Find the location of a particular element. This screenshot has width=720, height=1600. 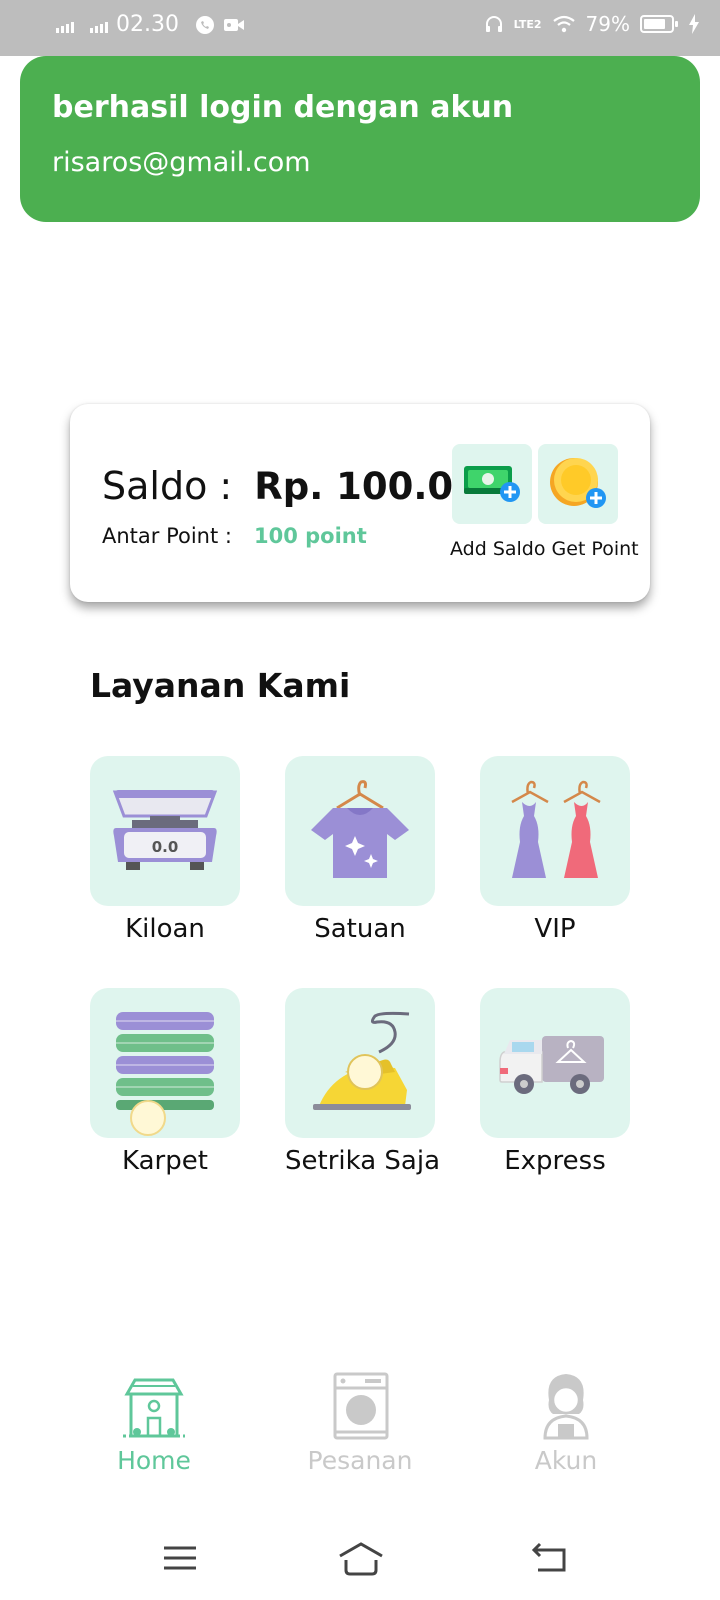

coin-add-icon is located at coordinates (578, 483).